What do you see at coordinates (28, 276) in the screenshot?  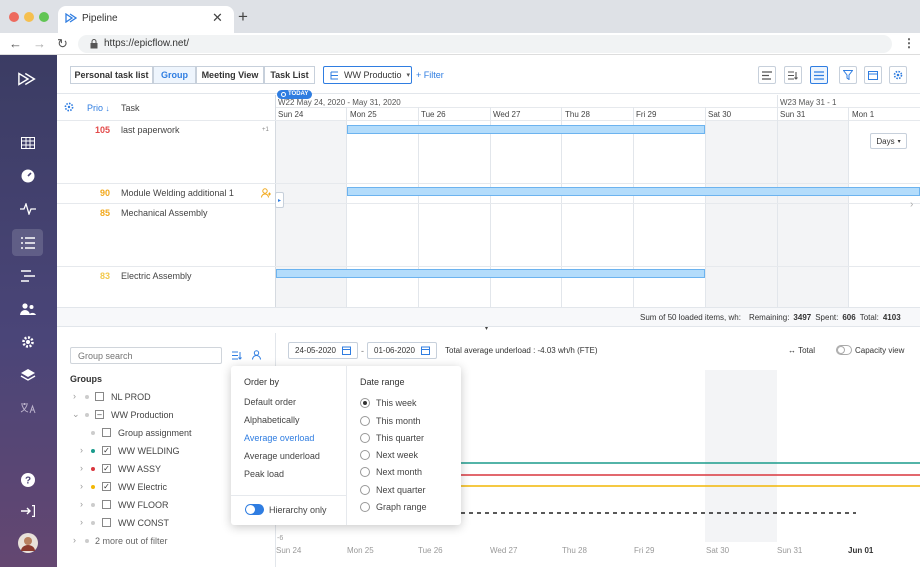 I see `task-list-icon` at bounding box center [28, 276].